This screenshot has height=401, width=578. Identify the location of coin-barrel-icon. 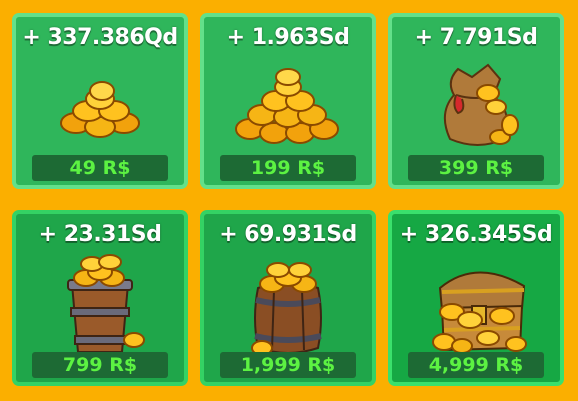
(286, 308).